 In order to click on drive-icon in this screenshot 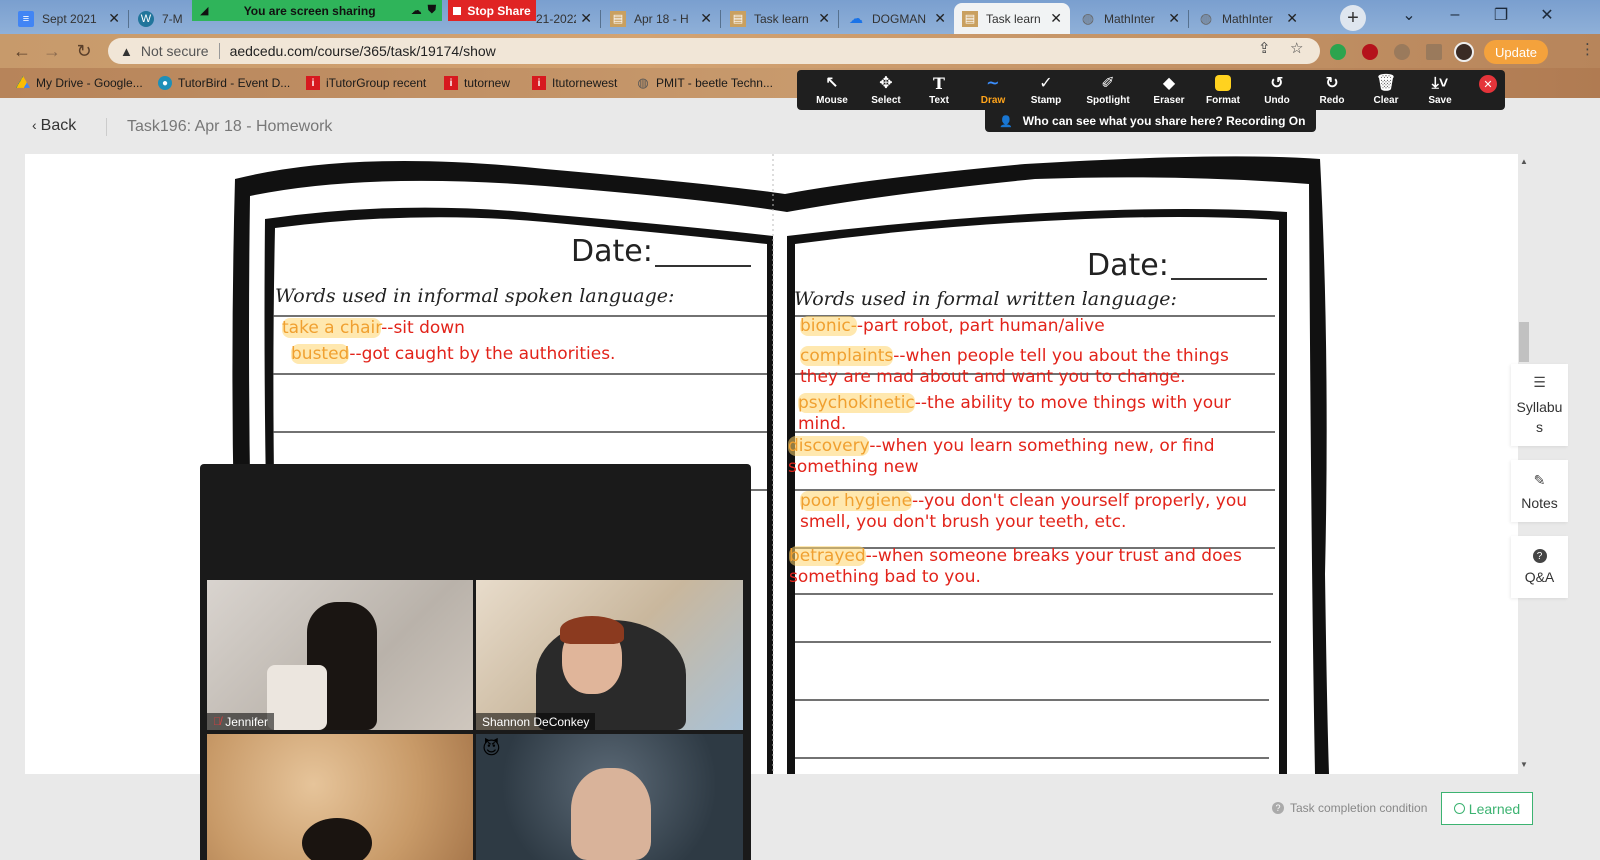, I will do `click(23, 82)`.